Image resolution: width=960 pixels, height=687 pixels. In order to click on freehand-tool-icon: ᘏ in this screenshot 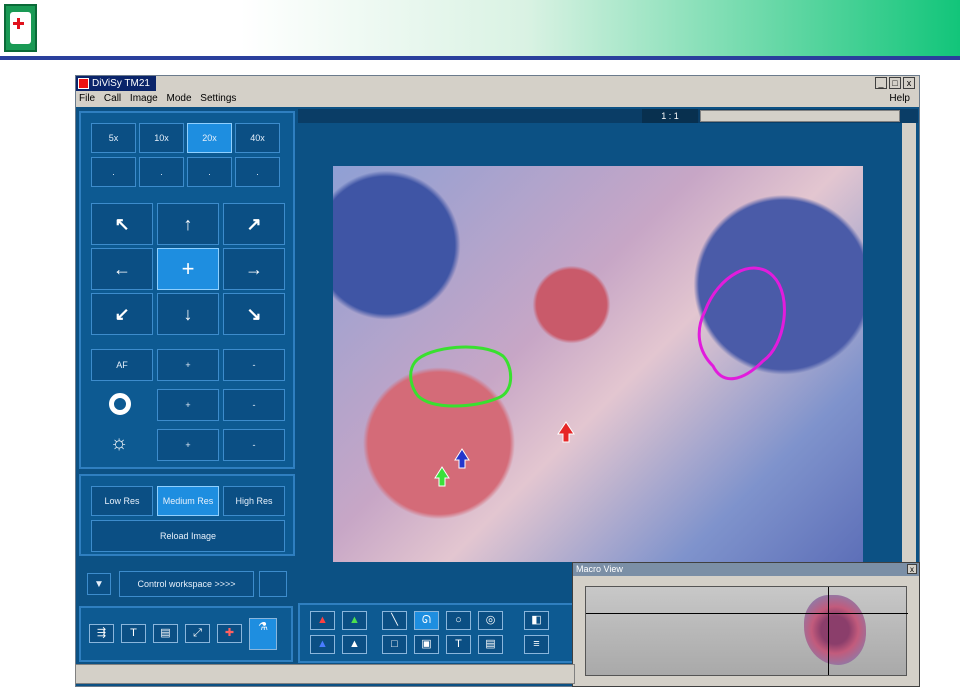, I will do `click(426, 620)`.